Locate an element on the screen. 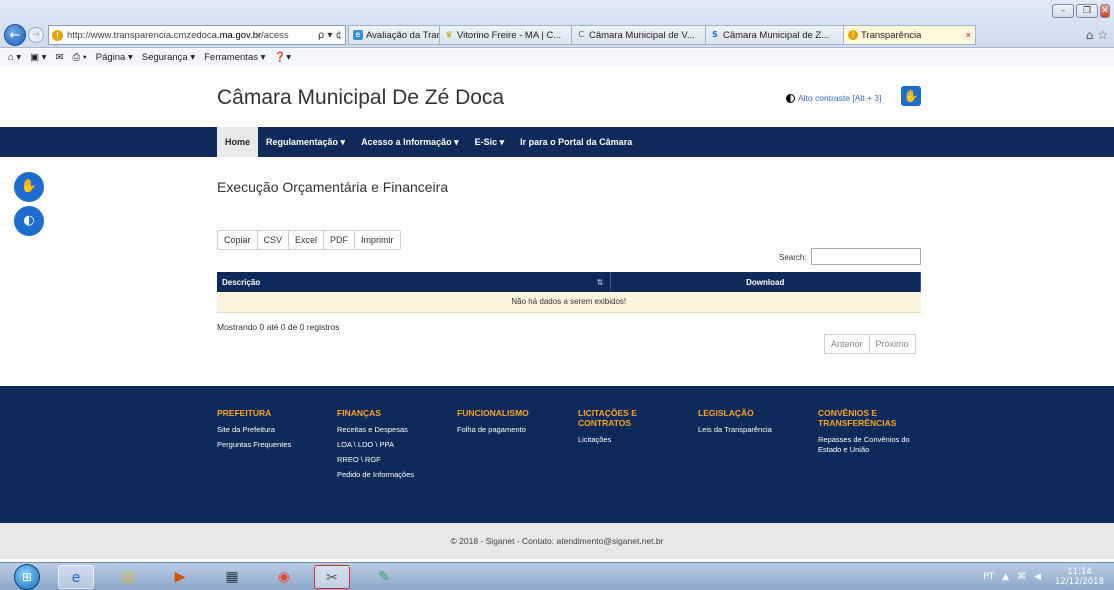  high-contrast-link: Alto contraste [Alt + 3] is located at coordinates (833, 98).